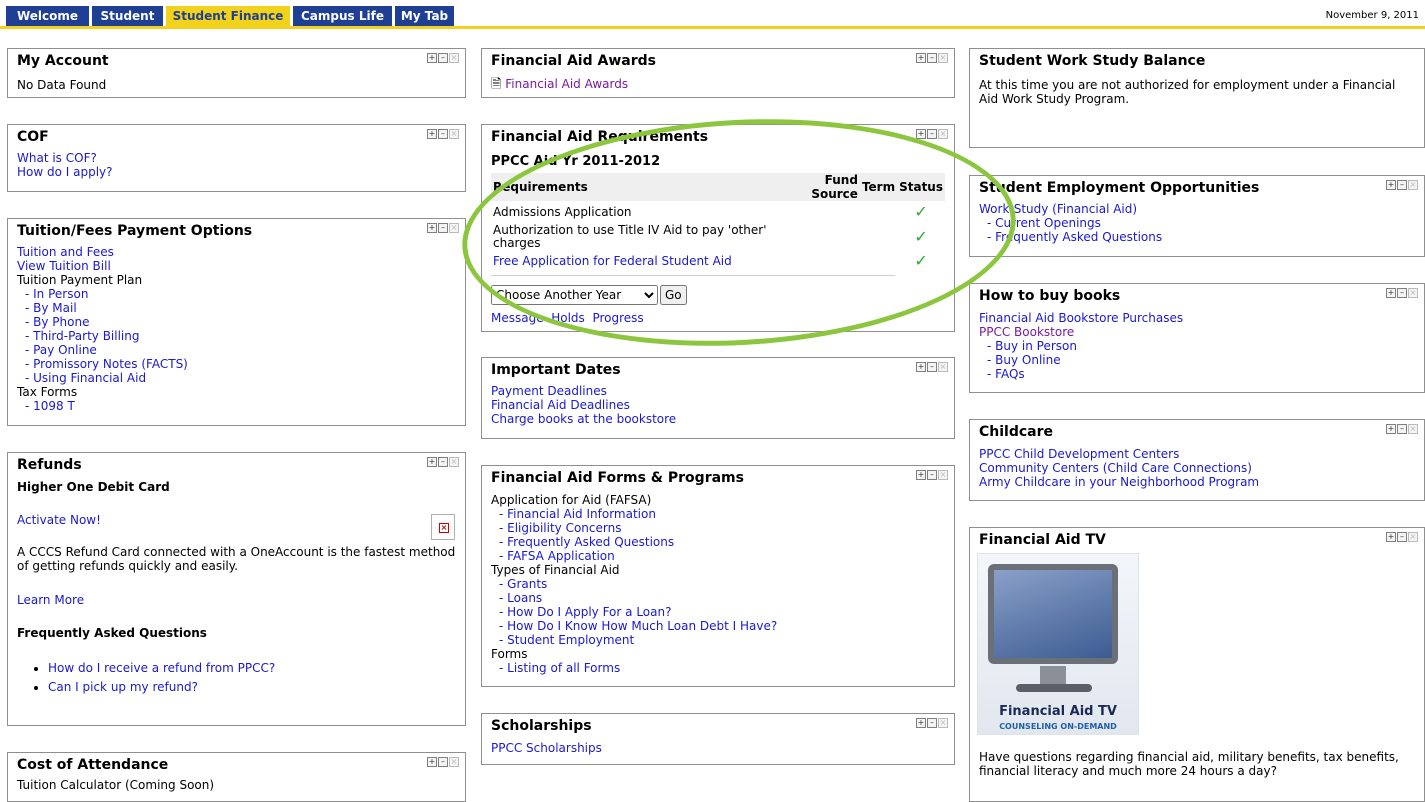 The height and width of the screenshot is (802, 1425). Describe the element at coordinates (1197, 346) in the screenshot. I see `buy-in-person-link: - Buy in Person` at that location.